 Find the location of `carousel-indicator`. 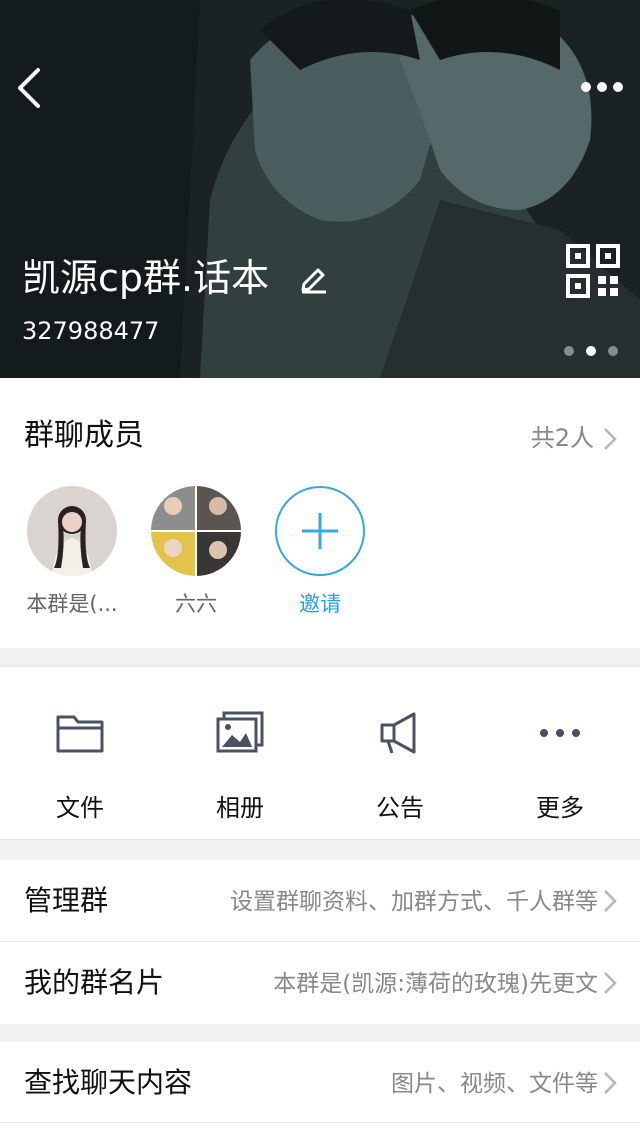

carousel-indicator is located at coordinates (592, 352).